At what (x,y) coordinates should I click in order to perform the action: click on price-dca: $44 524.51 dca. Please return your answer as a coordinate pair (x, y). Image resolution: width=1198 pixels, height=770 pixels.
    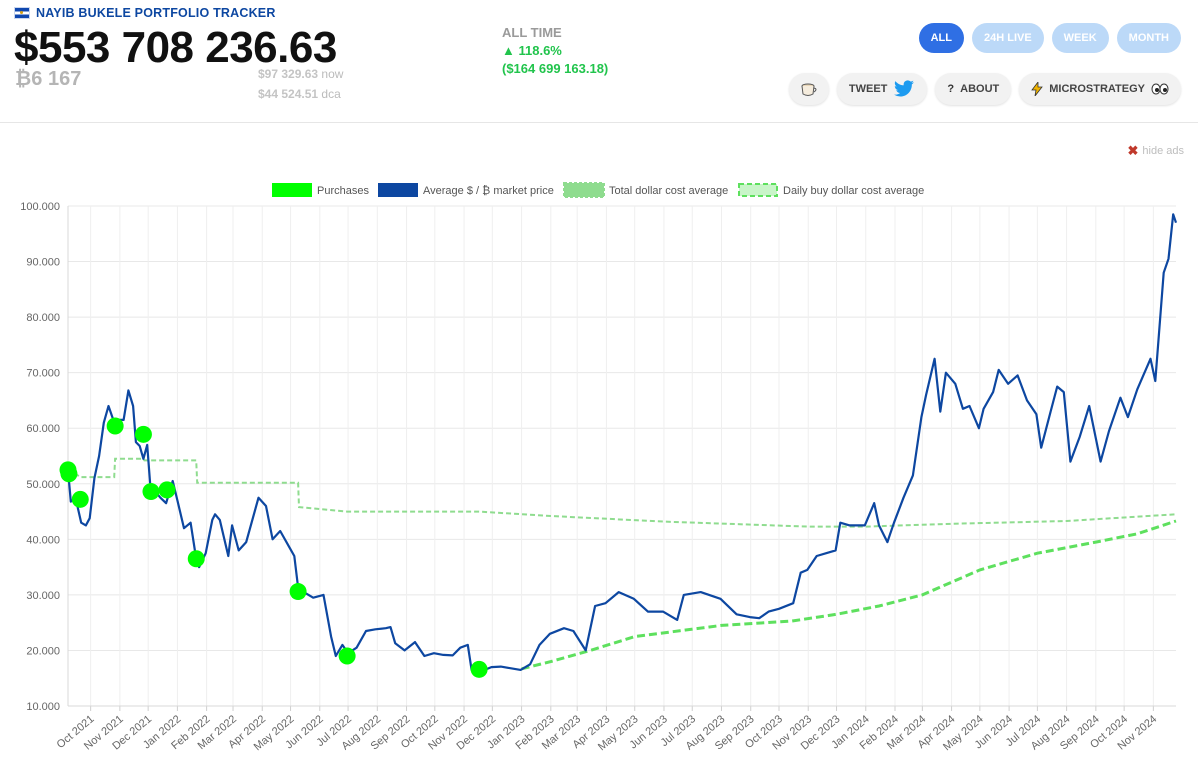
    Looking at the image, I should click on (299, 94).